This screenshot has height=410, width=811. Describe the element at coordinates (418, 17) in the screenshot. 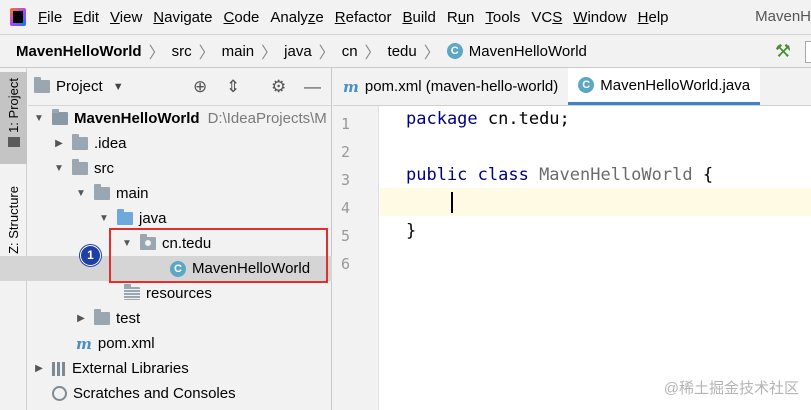

I see `menu-build: Build` at that location.